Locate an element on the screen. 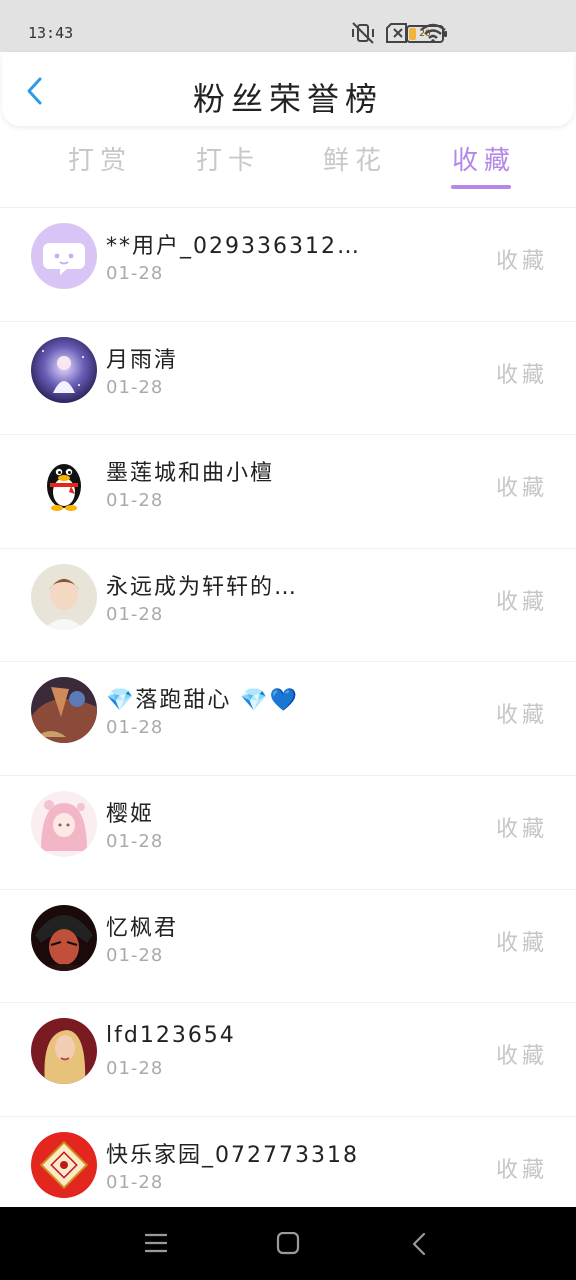 This screenshot has height=1280, width=576. battery-icon: 20 is located at coordinates (426, 34).